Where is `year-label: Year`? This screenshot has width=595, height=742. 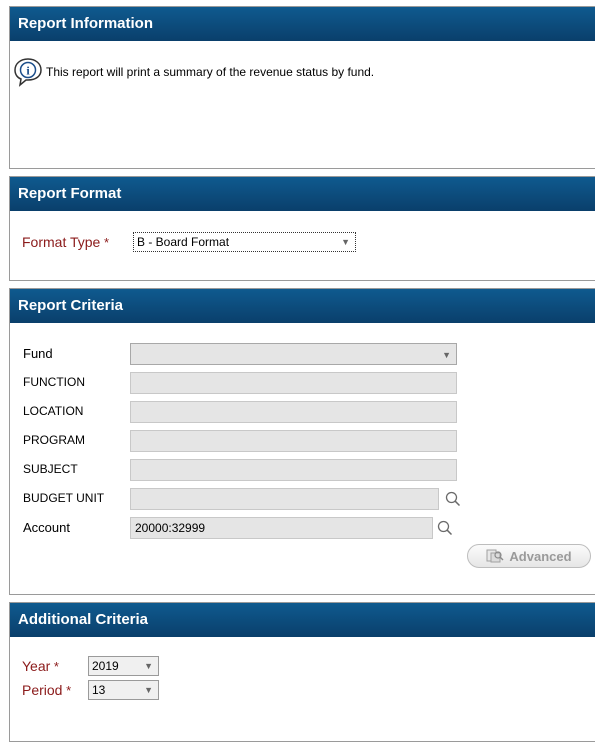
year-label: Year is located at coordinates (36, 666).